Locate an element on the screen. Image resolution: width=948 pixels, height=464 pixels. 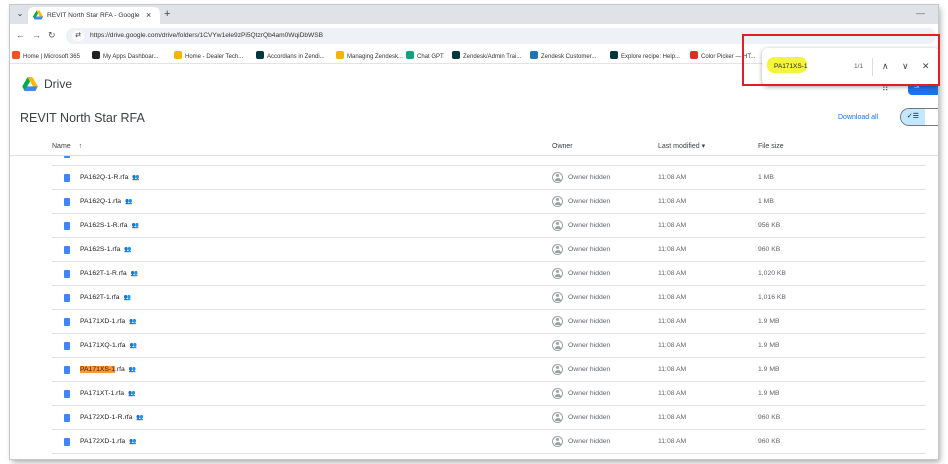
reload-icon: ↻ is located at coordinates (52, 35).